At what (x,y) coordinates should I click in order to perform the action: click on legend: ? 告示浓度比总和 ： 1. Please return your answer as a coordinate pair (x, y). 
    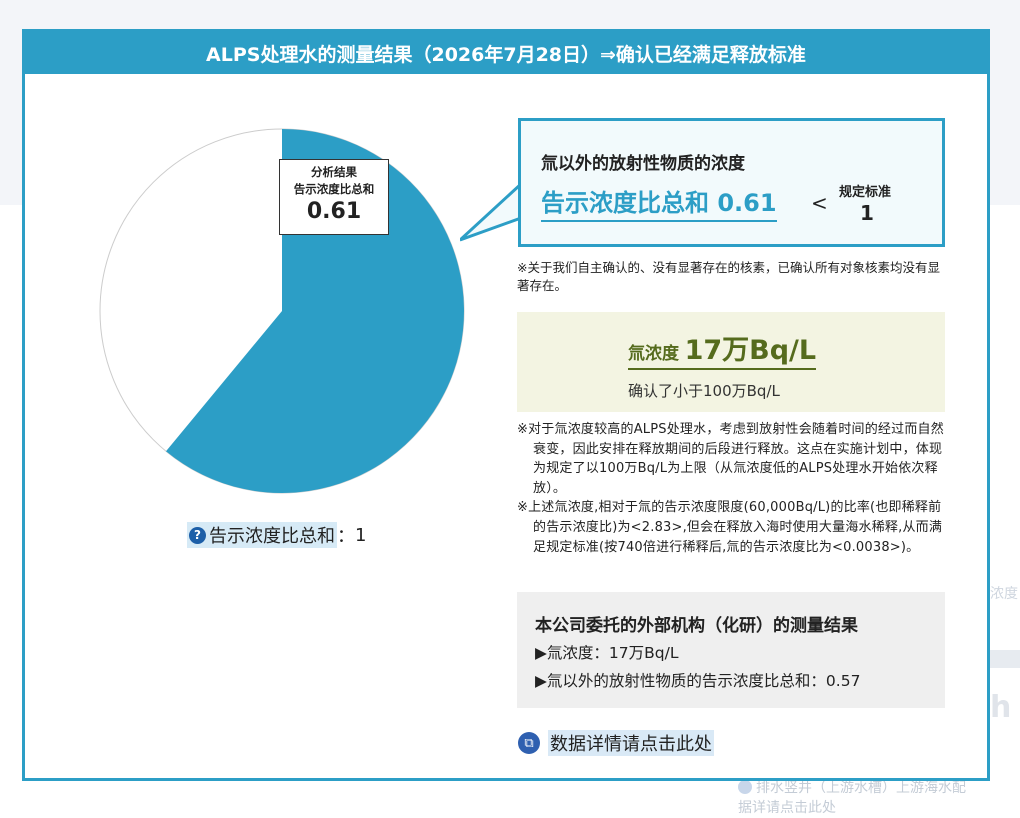
    Looking at the image, I should click on (276, 535).